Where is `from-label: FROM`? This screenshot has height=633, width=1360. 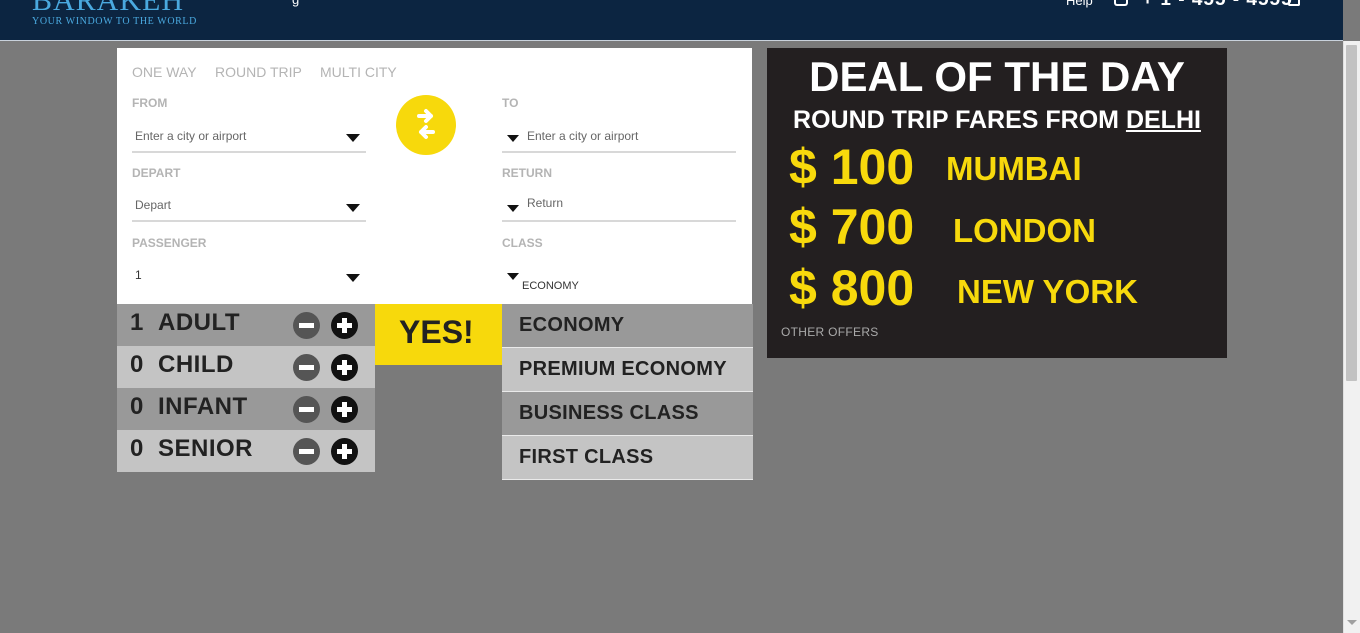
from-label: FROM is located at coordinates (150, 103).